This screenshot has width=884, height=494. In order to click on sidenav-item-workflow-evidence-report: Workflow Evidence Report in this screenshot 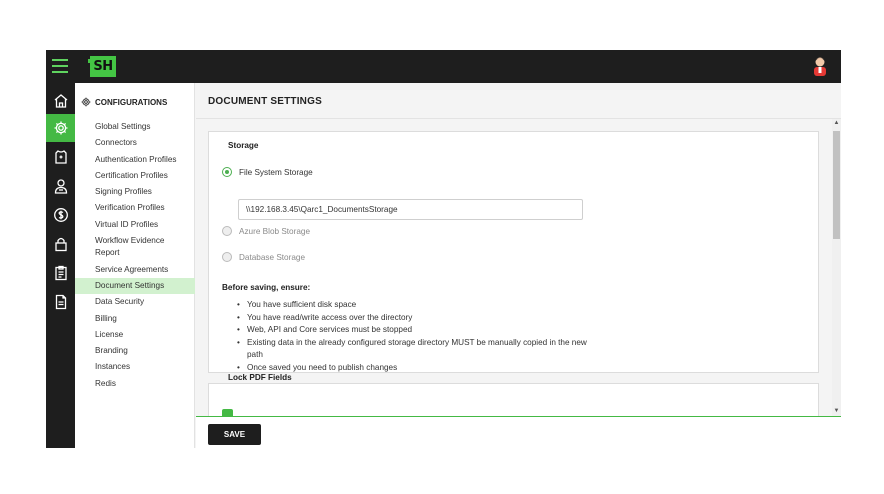, I will do `click(135, 247)`.